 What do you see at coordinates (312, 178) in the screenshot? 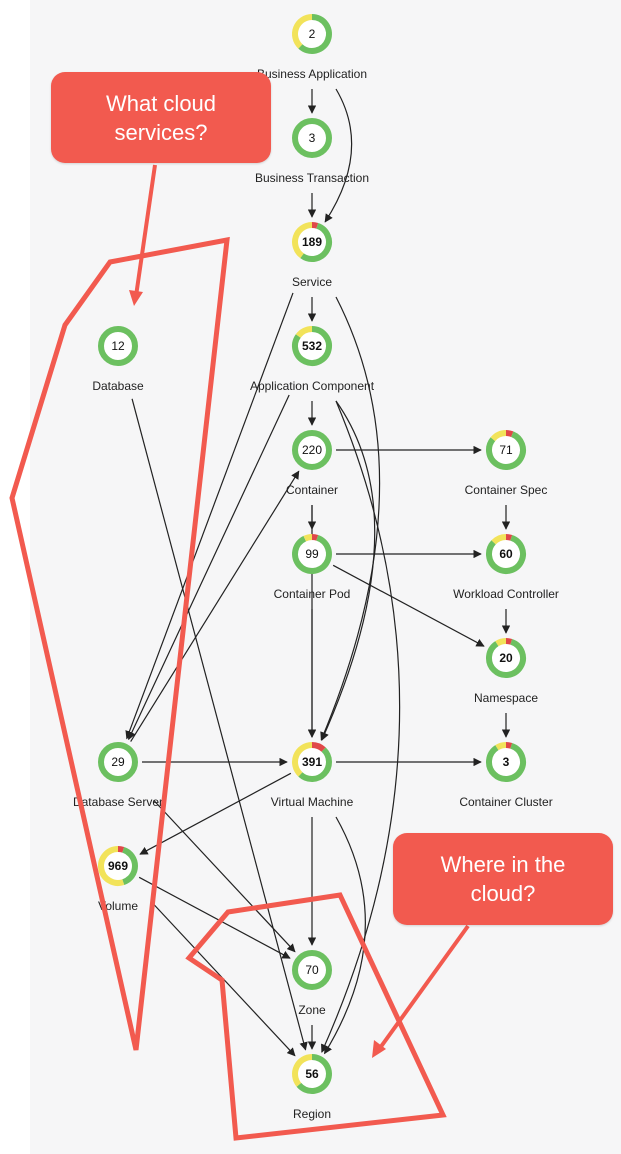
I see `node-label: Business Transaction` at bounding box center [312, 178].